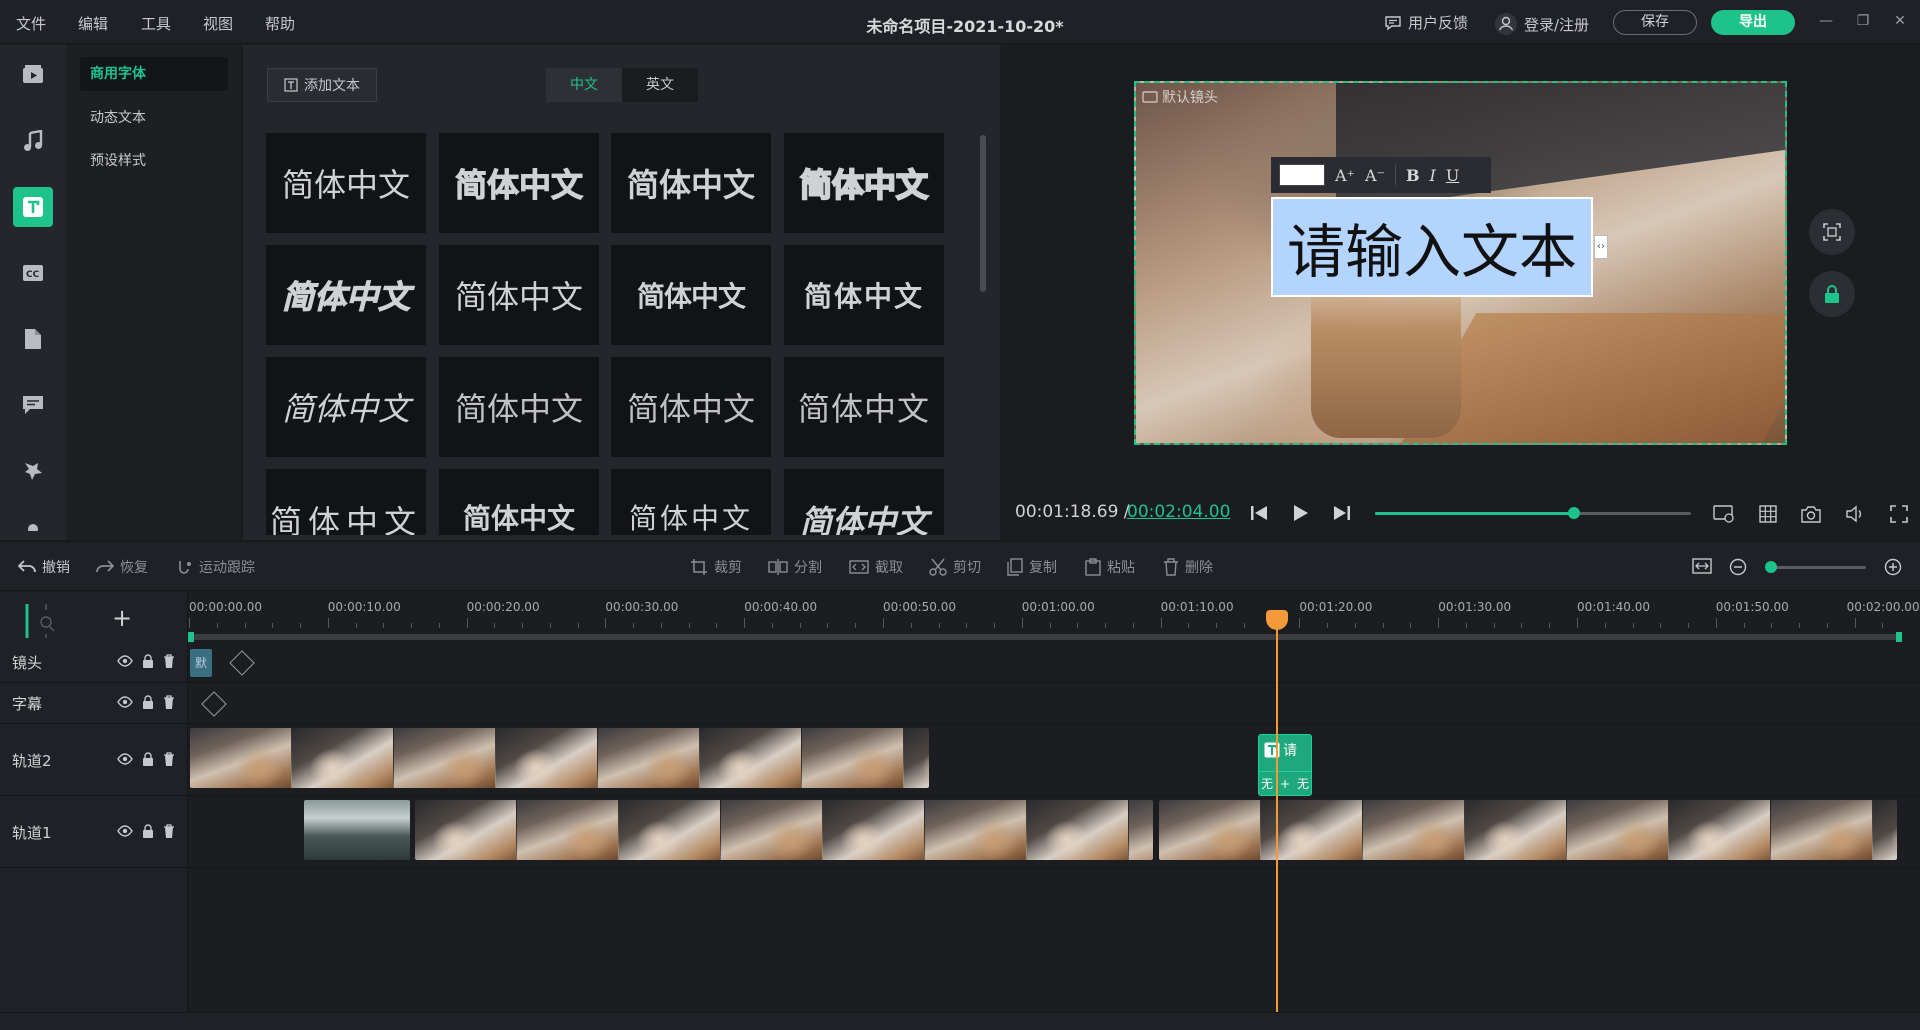 This screenshot has height=1030, width=1920. I want to click on zoom-in-icon, so click(1893, 567).